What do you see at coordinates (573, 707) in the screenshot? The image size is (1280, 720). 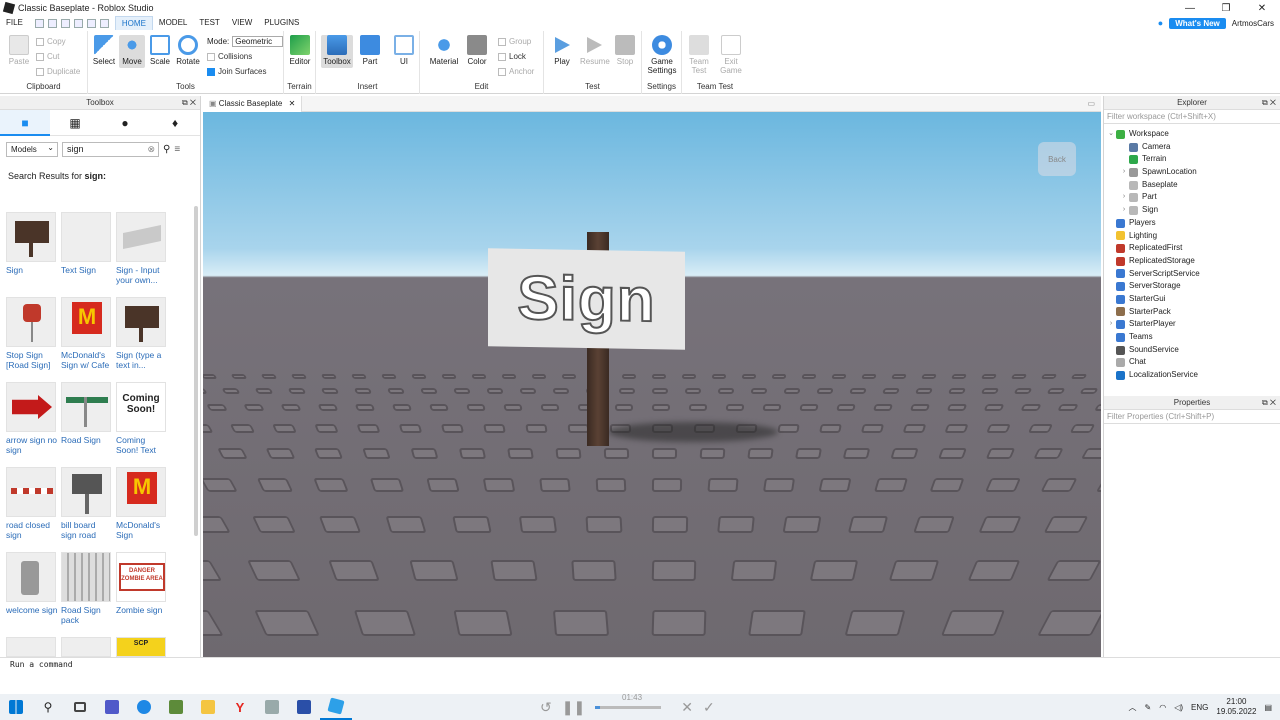 I see `pause-icon: ❚❚` at bounding box center [573, 707].